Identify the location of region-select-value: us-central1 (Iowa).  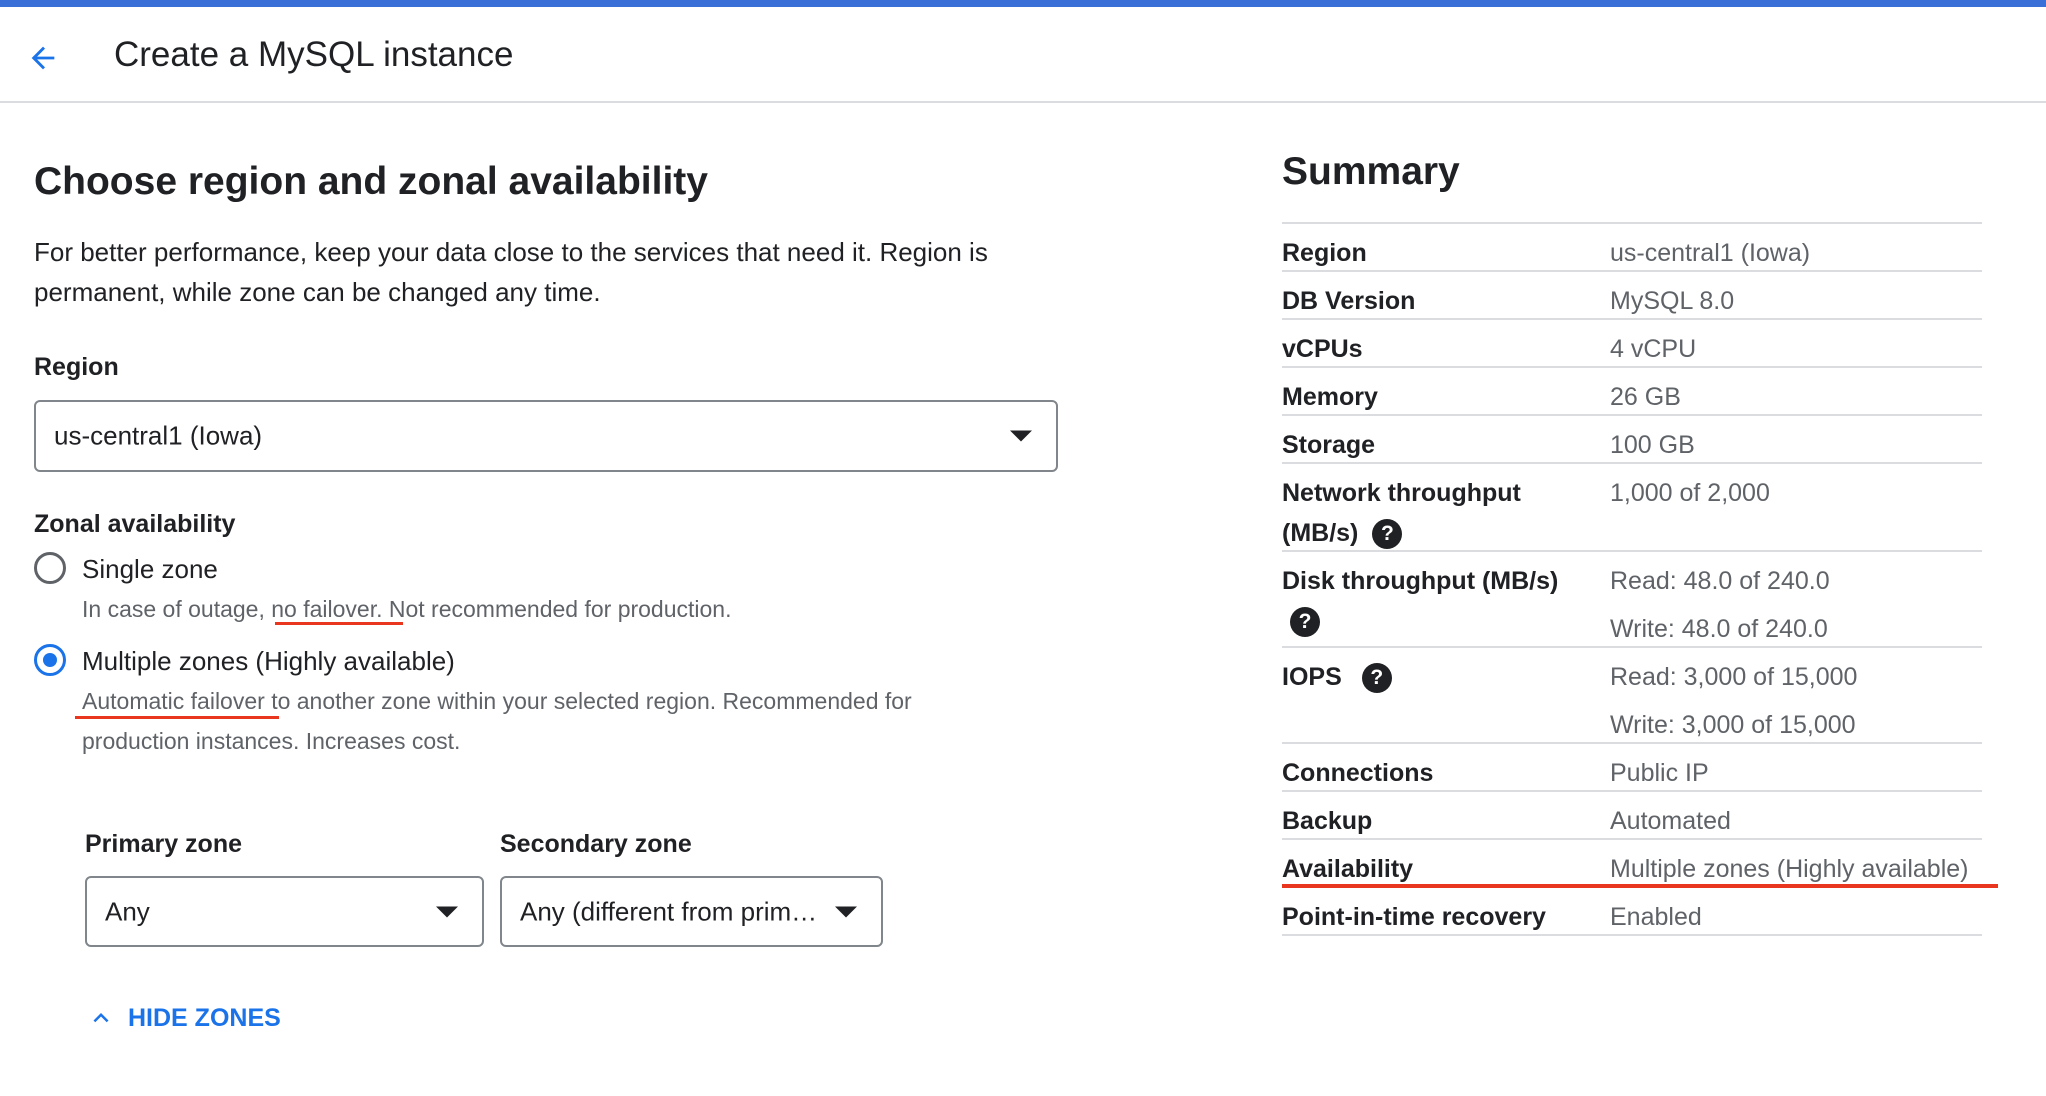
(158, 435).